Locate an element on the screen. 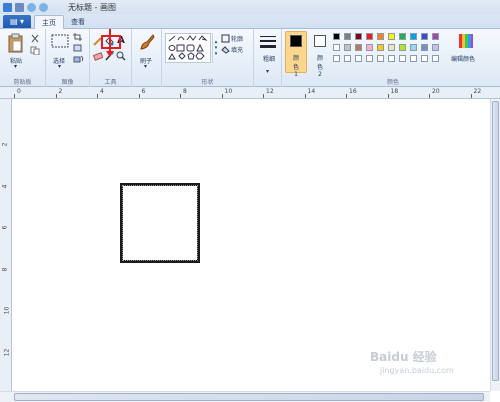 The image size is (500, 402). crop-icon is located at coordinates (77, 37).